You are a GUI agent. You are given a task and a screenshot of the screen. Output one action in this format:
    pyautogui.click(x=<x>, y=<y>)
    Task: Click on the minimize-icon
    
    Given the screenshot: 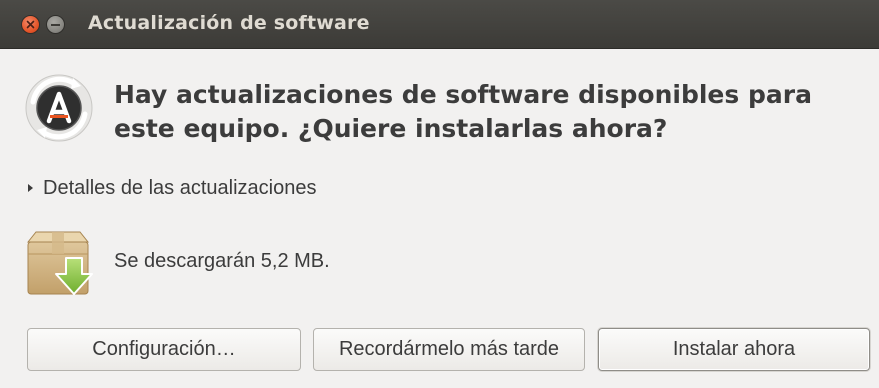 What is the action you would take?
    pyautogui.click(x=55, y=25)
    